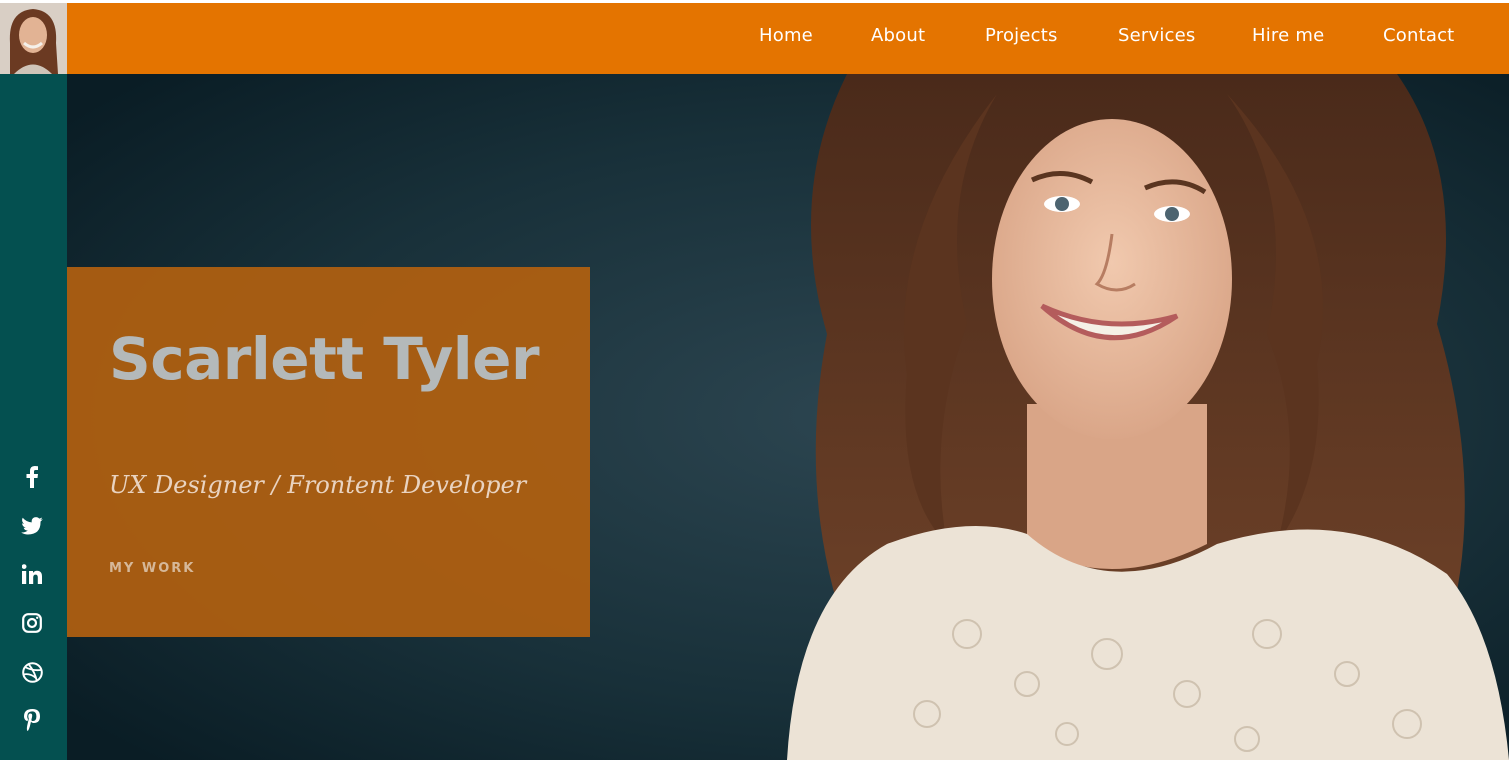 This screenshot has width=1509, height=760. I want to click on nav-link-hire-me: Hire me, so click(1288, 35).